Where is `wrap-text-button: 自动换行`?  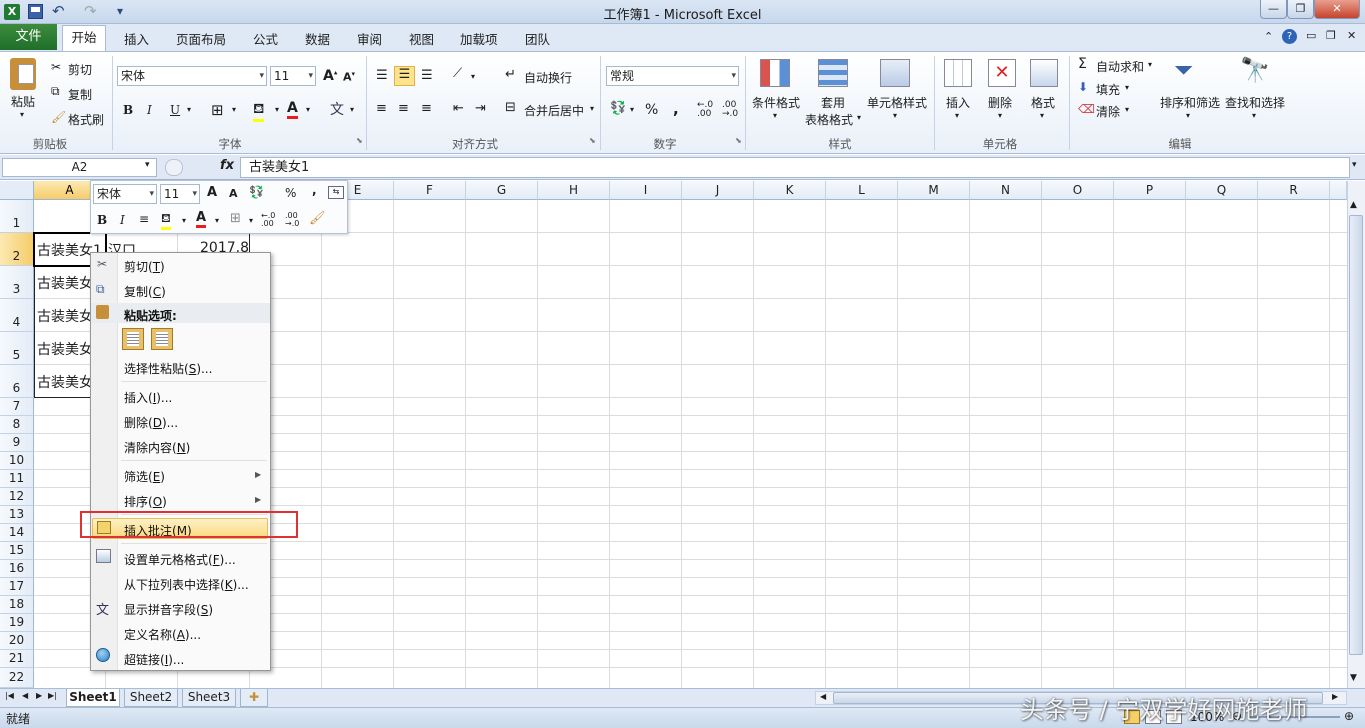
wrap-text-button: 自动换行 is located at coordinates (548, 77).